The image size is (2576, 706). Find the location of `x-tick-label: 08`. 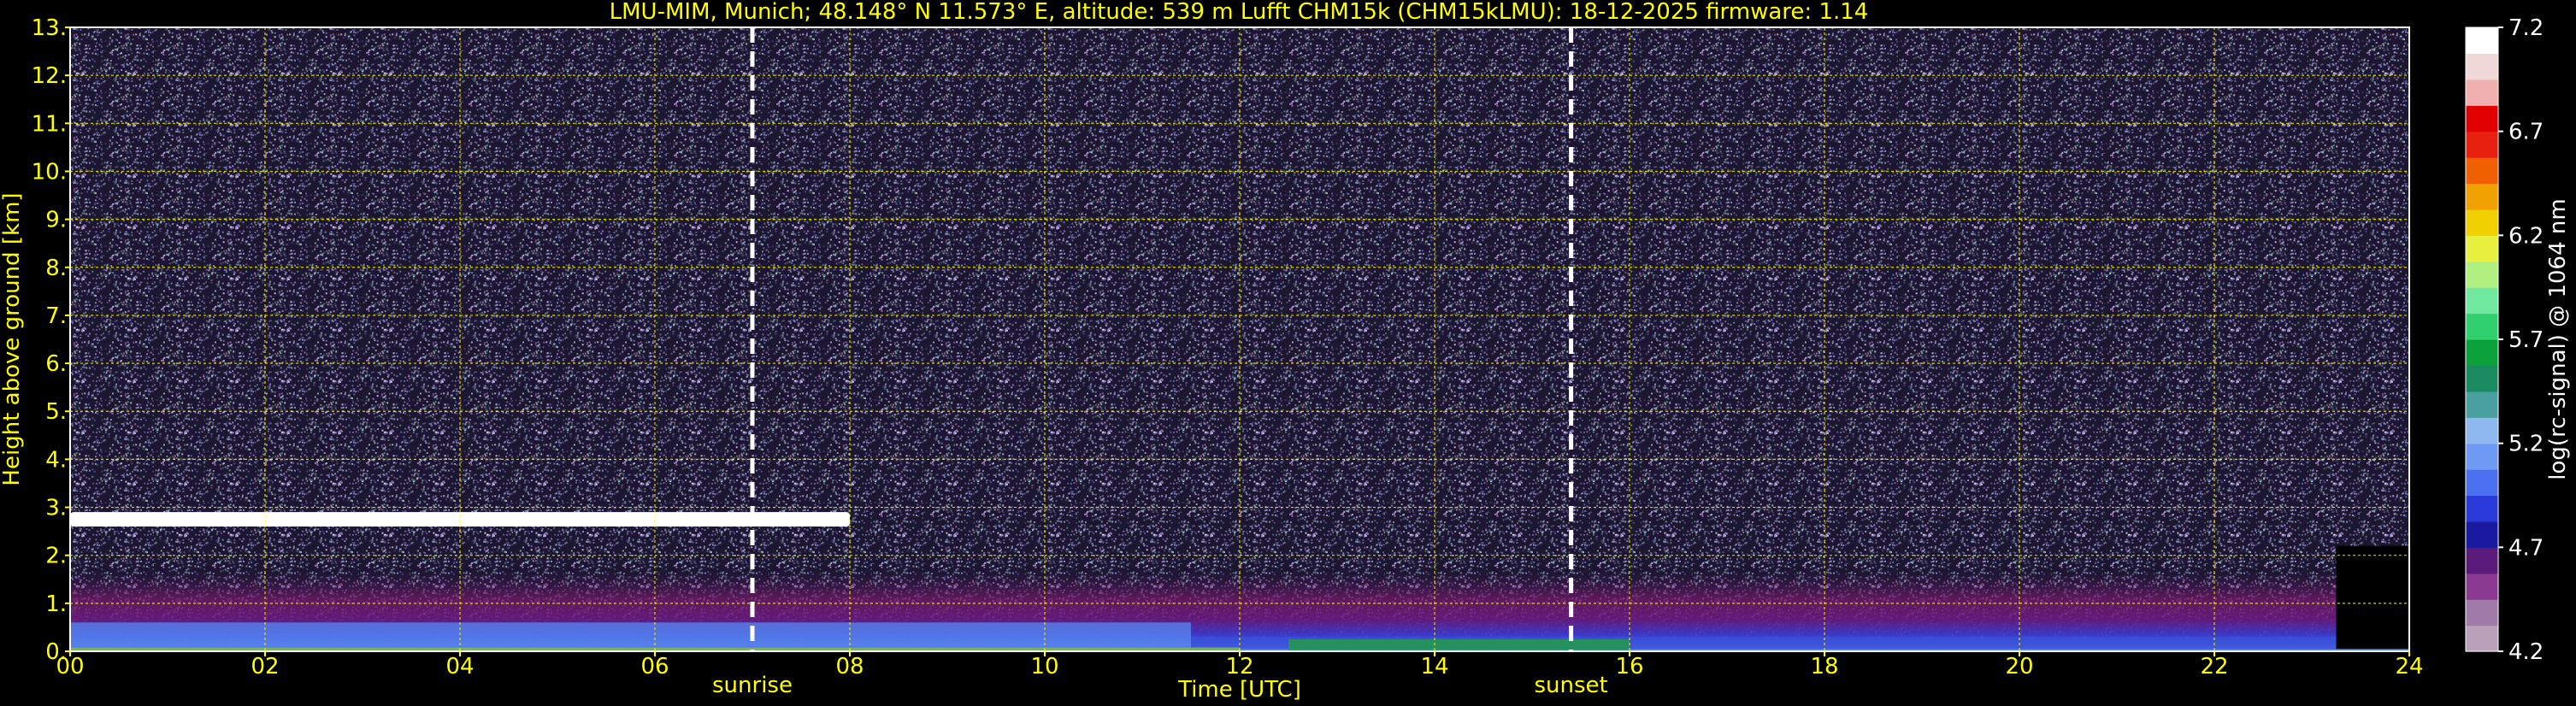

x-tick-label: 08 is located at coordinates (849, 667).